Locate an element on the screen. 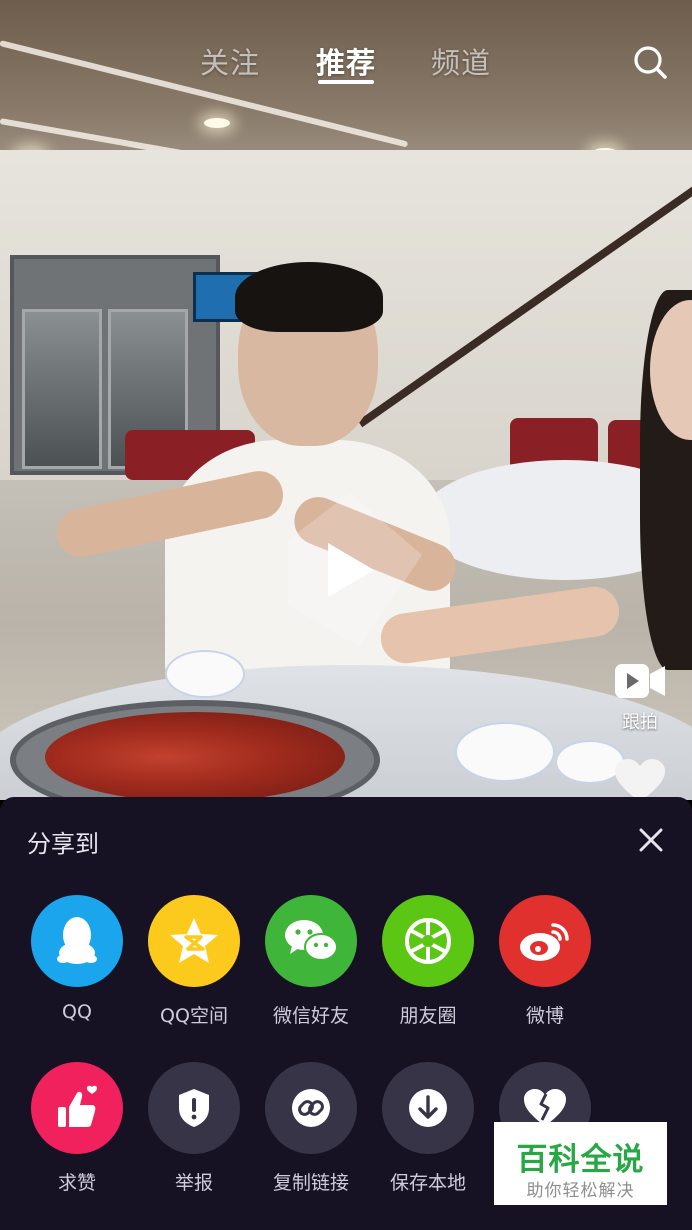 Image resolution: width=692 pixels, height=1230 pixels. thumbs-up-heart-icon is located at coordinates (78, 1106).